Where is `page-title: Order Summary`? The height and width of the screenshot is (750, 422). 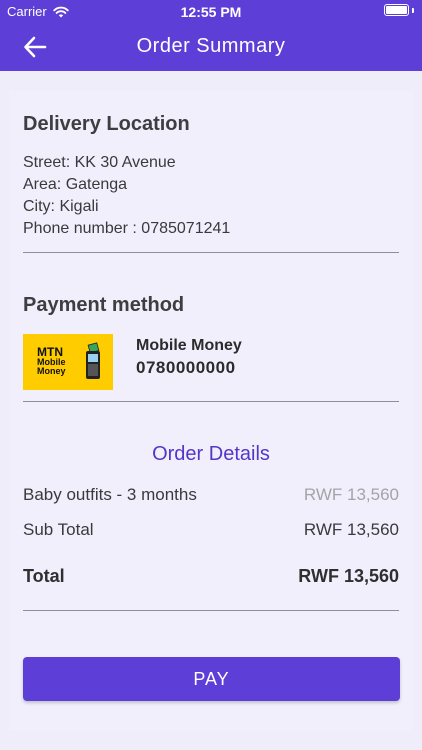 page-title: Order Summary is located at coordinates (211, 46).